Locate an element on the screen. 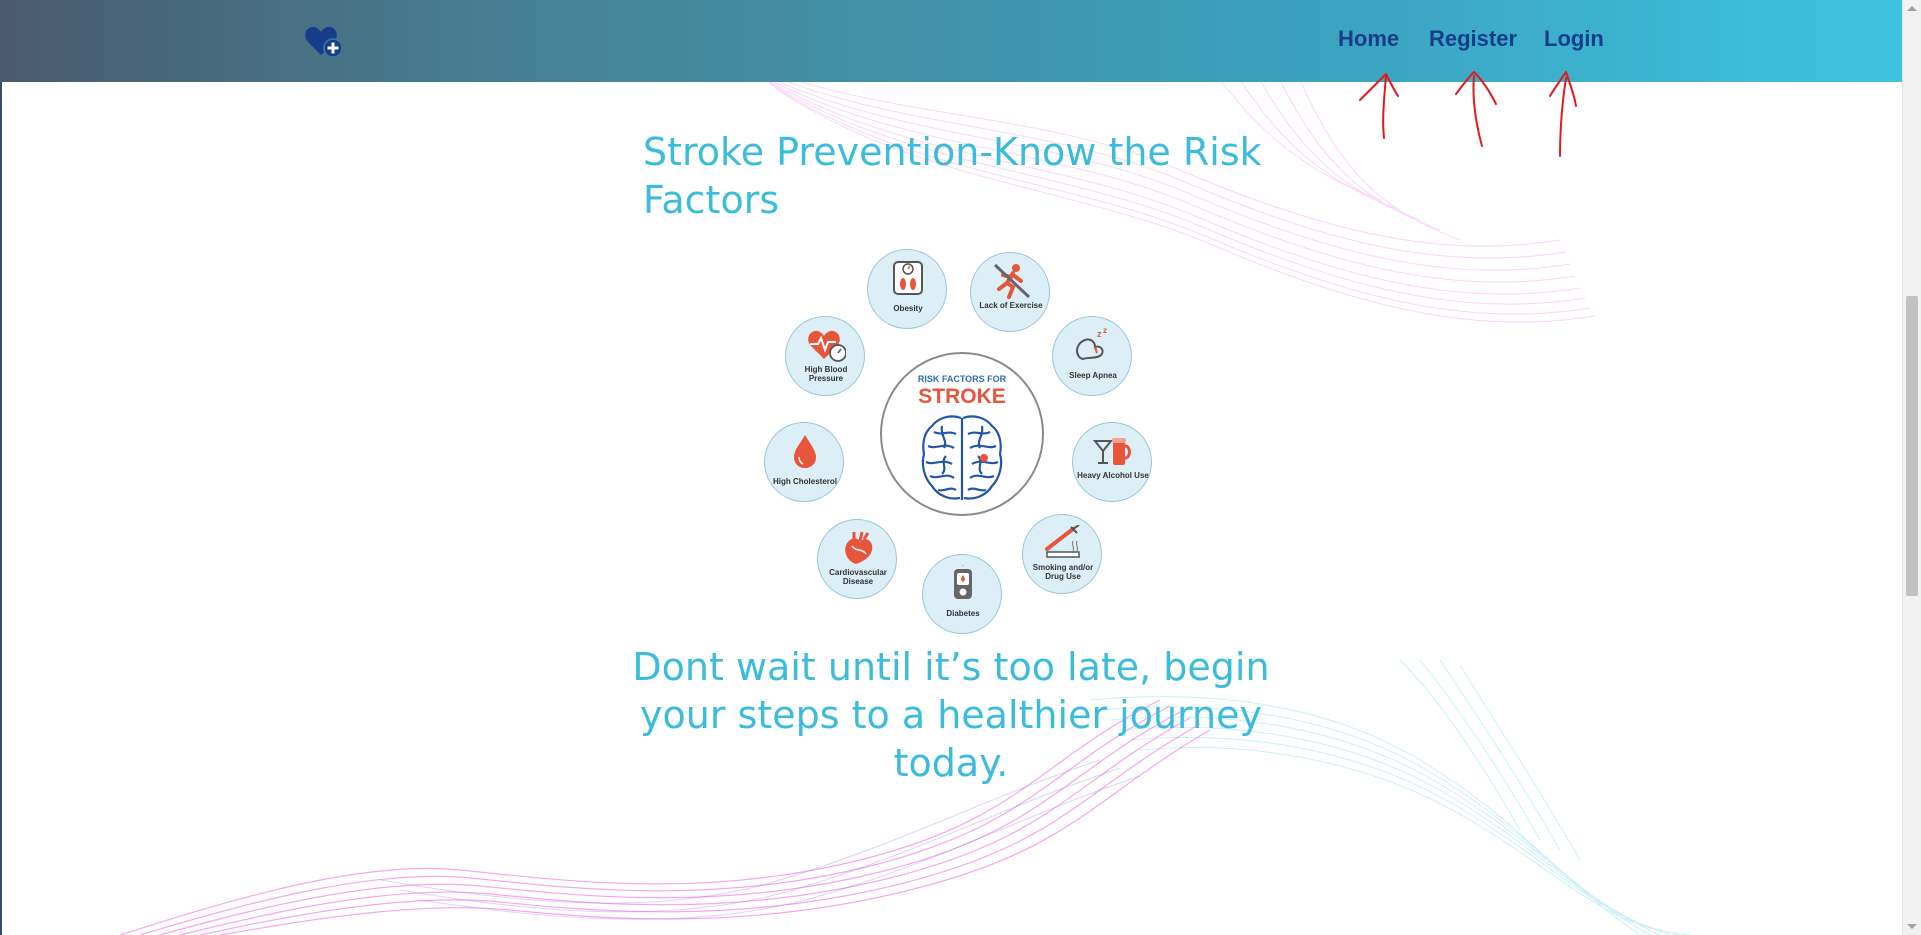 The width and height of the screenshot is (1921, 935). scrollbar-thumb is located at coordinates (1912, 446).